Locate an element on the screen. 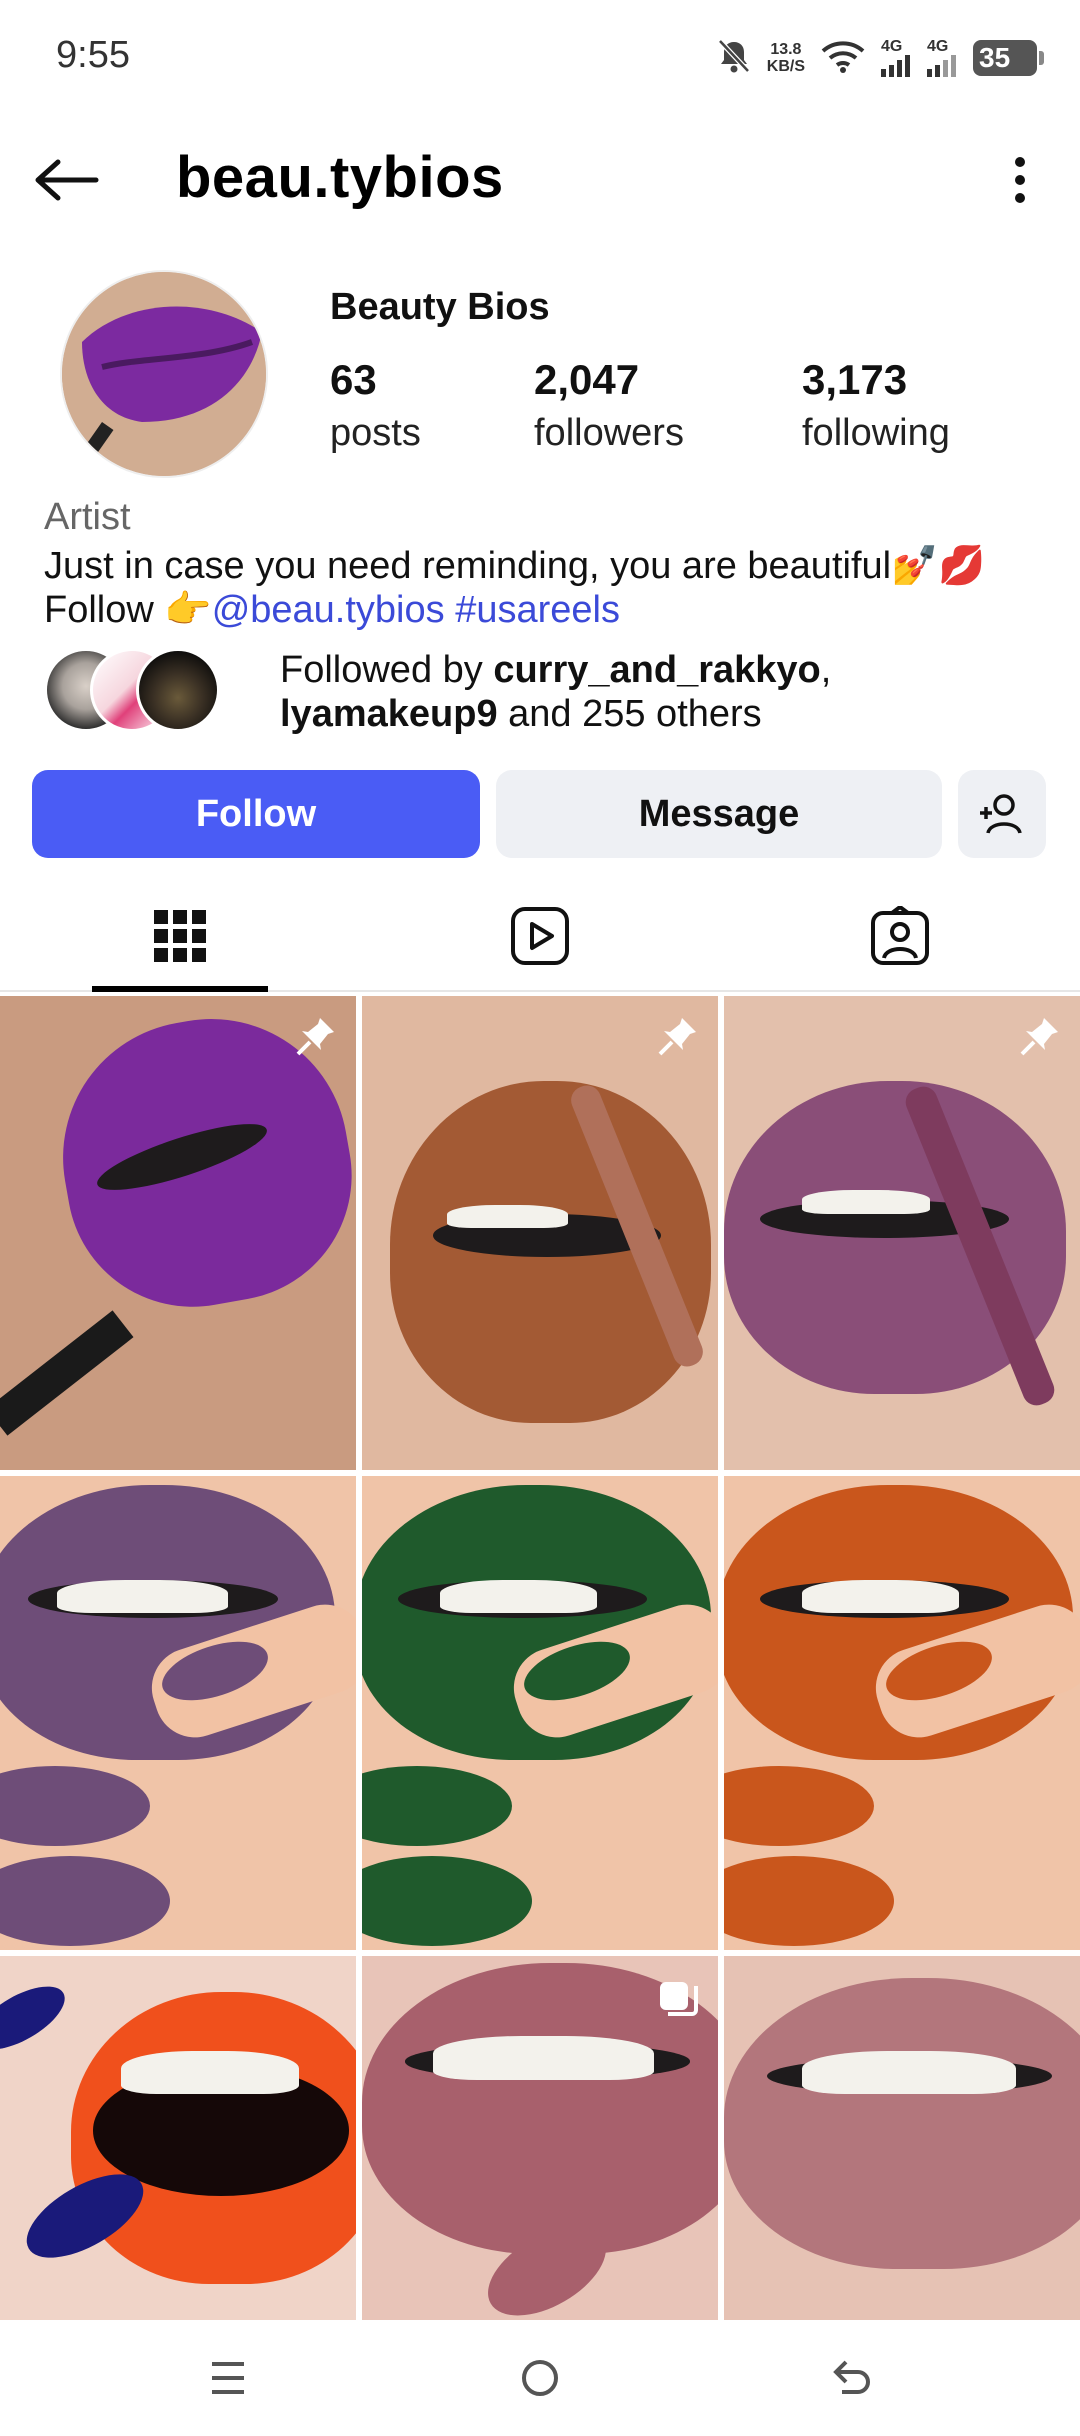 This screenshot has height=2436, width=1080. net-speed-value: 13.8 is located at coordinates (786, 49).